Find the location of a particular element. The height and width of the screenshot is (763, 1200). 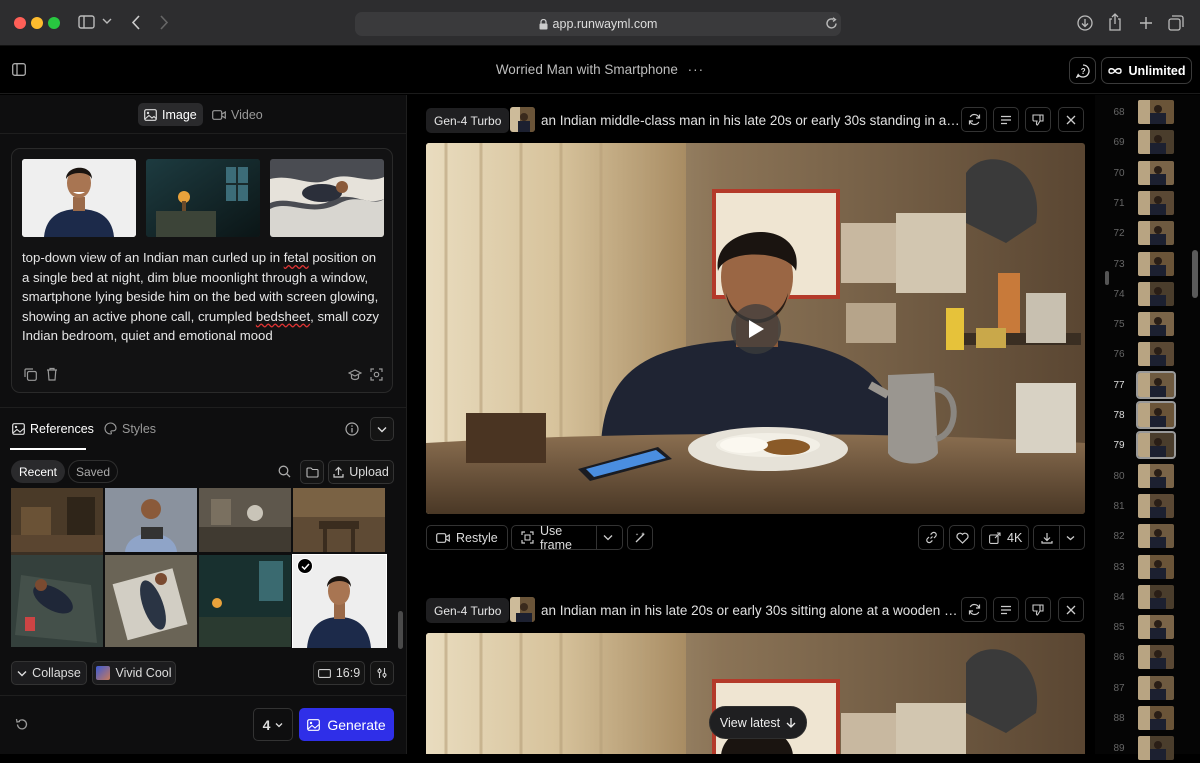

play-button is located at coordinates (756, 329).